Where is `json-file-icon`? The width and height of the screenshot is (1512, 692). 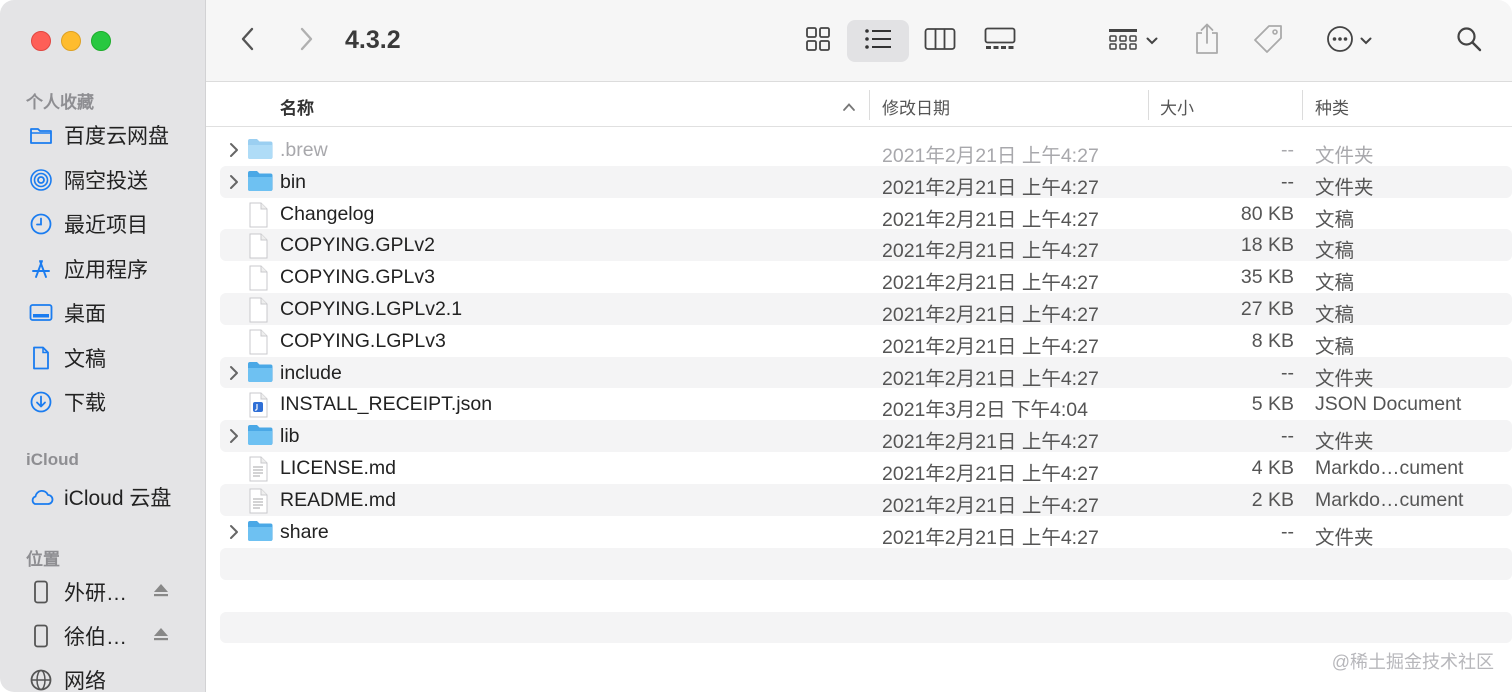 json-file-icon is located at coordinates (260, 405).